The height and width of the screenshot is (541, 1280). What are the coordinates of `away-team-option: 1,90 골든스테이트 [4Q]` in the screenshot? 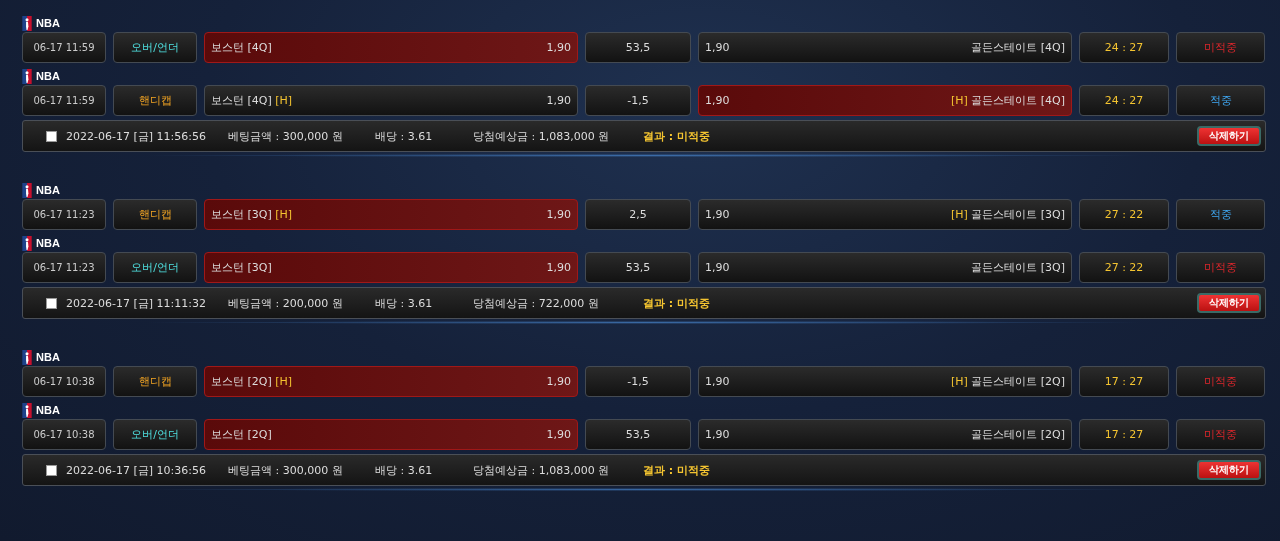 It's located at (885, 47).